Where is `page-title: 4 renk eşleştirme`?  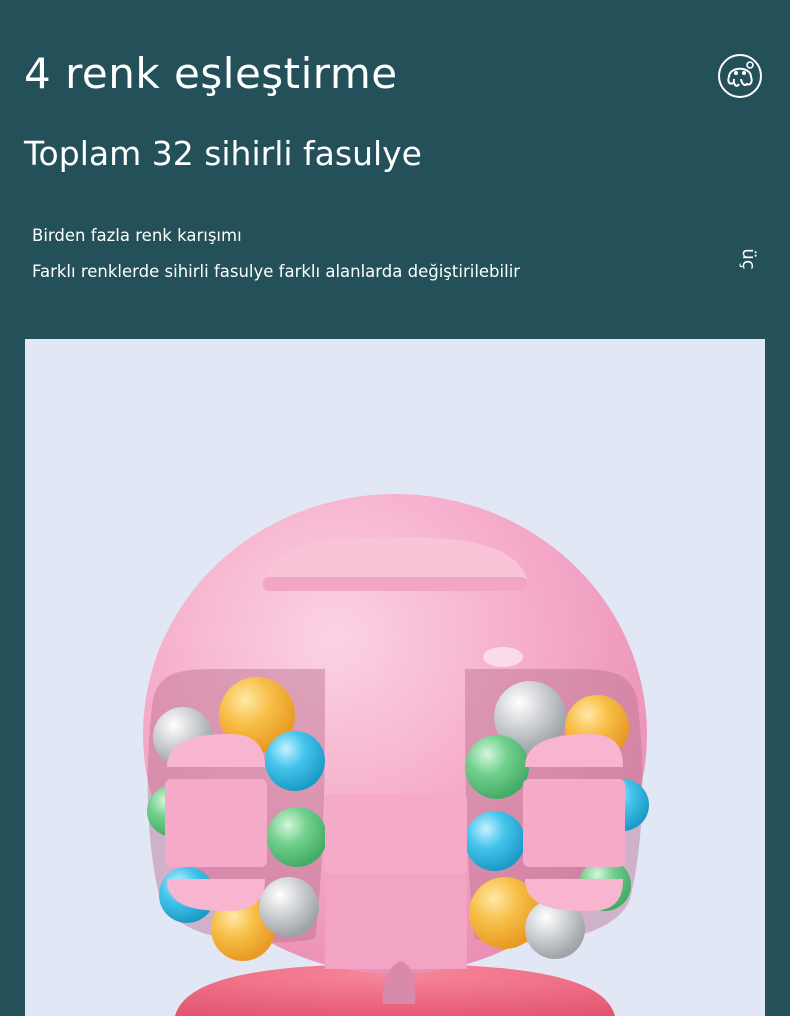 page-title: 4 renk eşleştirme is located at coordinates (211, 73).